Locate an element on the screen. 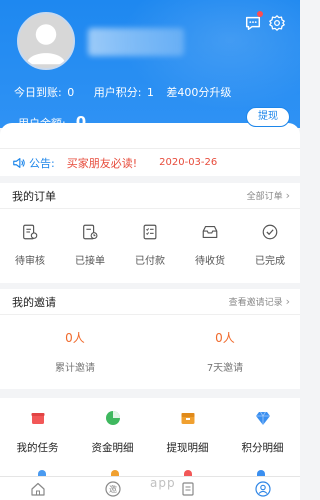 The image size is (320, 500). all-orders-label: 全部订单 is located at coordinates (264, 197).